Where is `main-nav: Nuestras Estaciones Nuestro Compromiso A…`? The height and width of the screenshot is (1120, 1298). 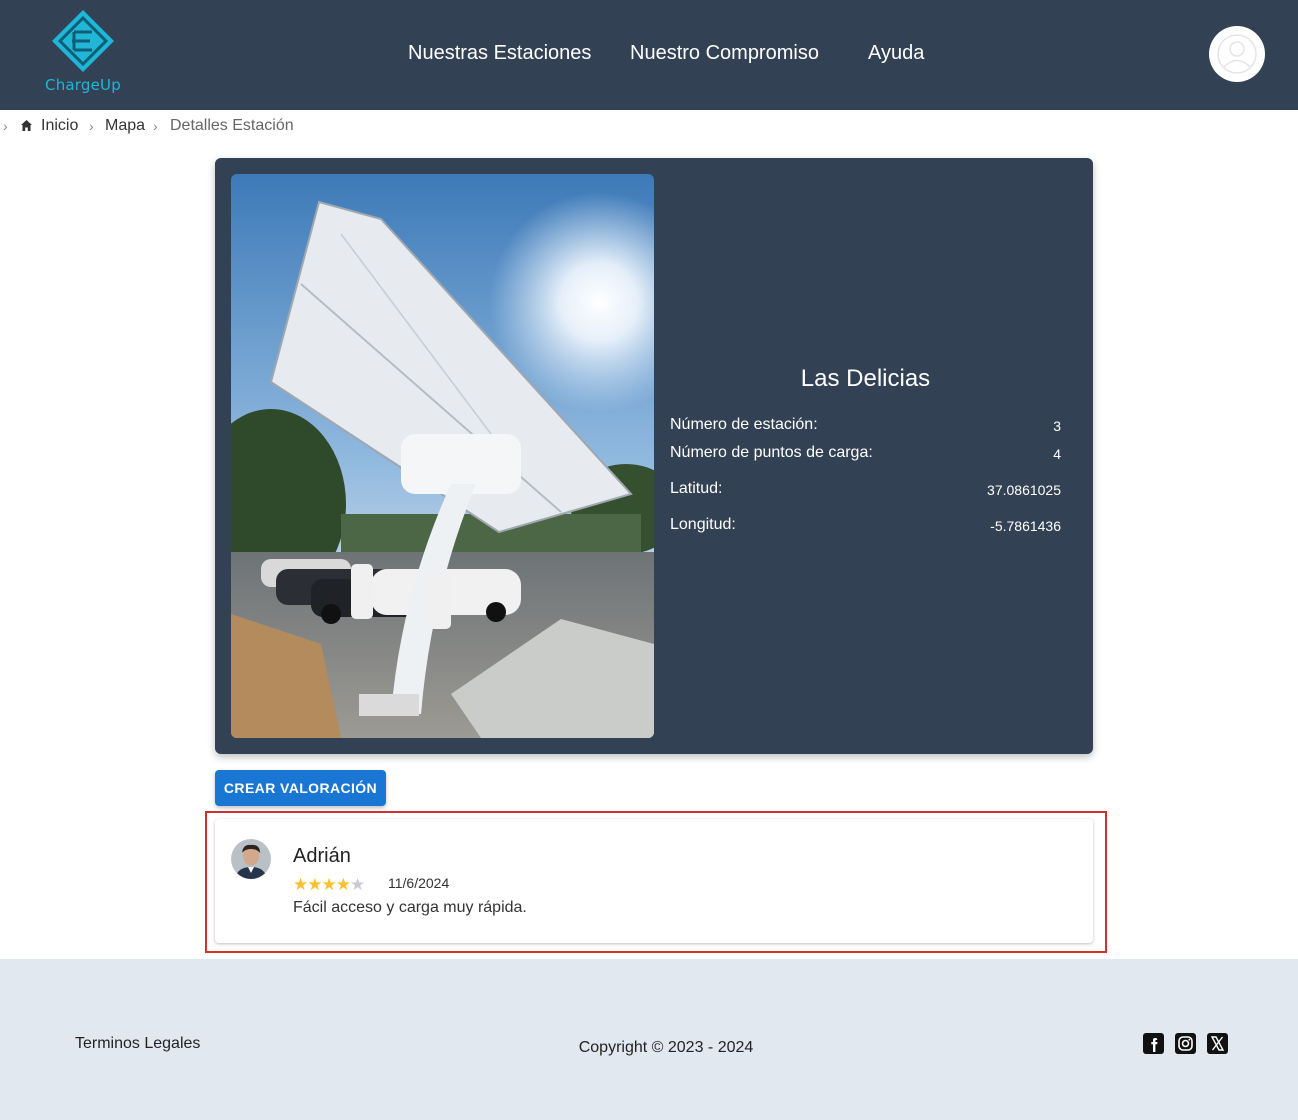 main-nav: Nuestras Estaciones Nuestro Compromiso A… is located at coordinates (649, 56).